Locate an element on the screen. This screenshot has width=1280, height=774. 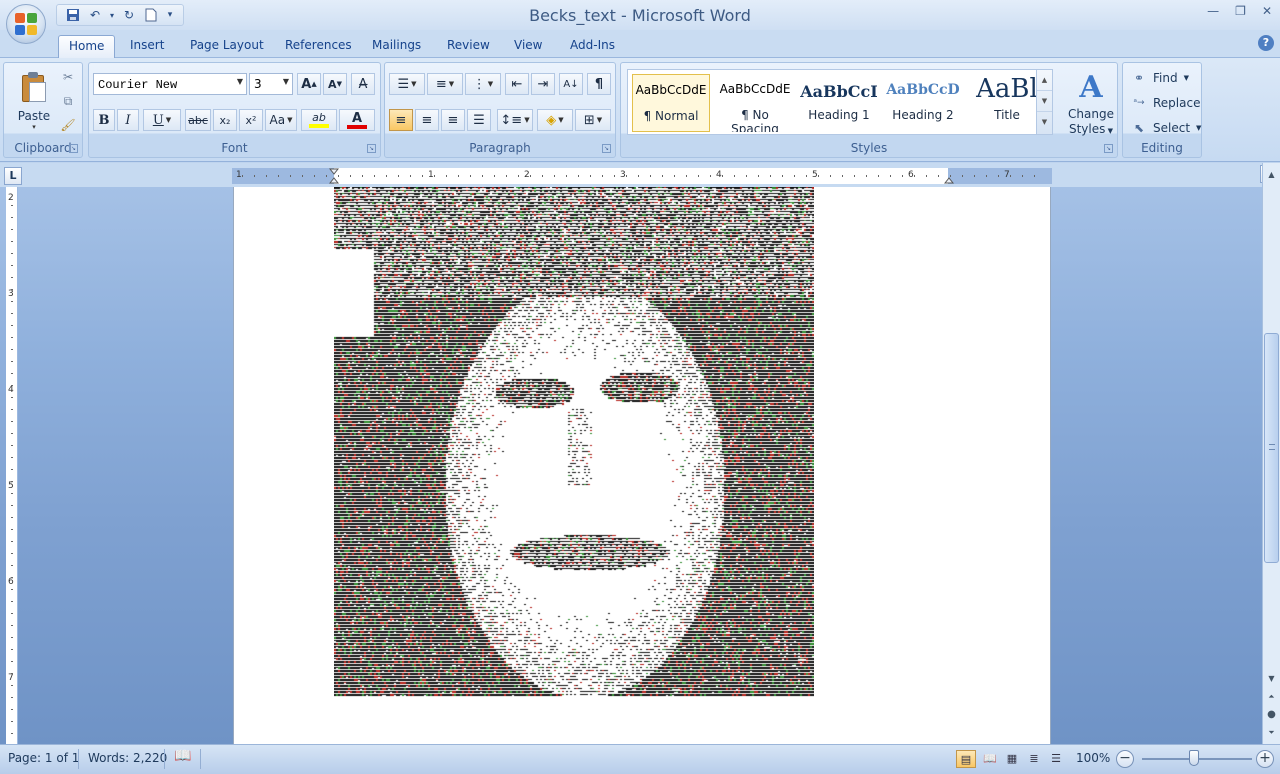
shrink-font-label: A is located at coordinates (332, 84).